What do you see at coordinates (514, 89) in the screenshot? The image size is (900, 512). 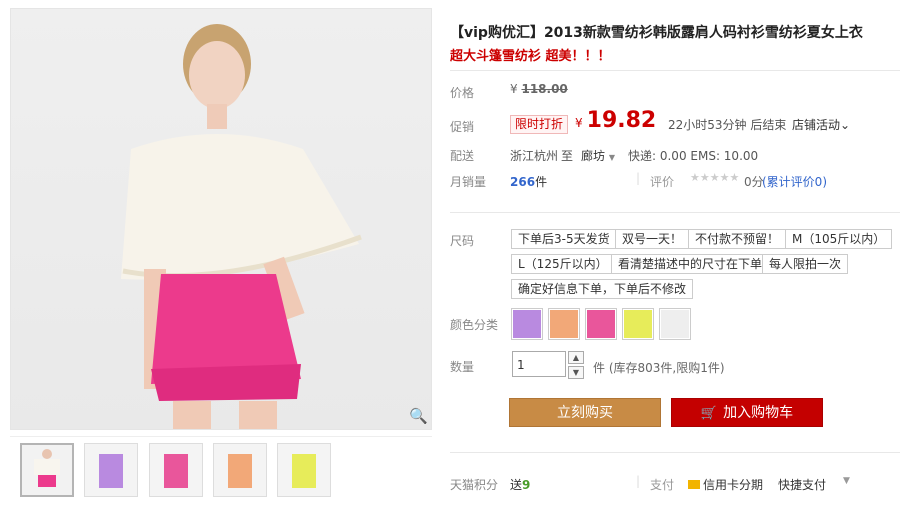 I see `currency-symbol: ¥` at bounding box center [514, 89].